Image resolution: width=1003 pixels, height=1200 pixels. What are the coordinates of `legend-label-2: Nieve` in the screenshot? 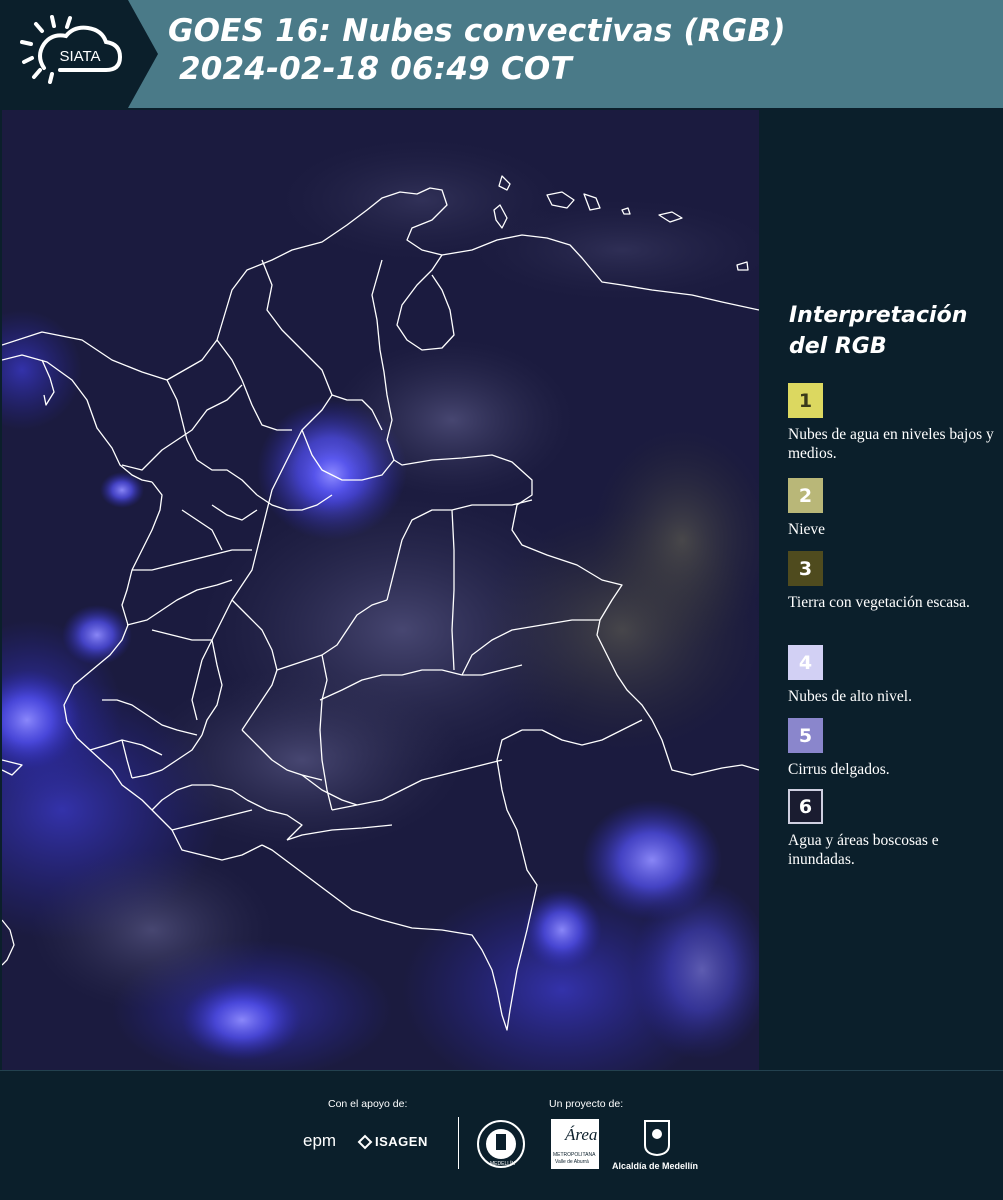 It's located at (807, 529).